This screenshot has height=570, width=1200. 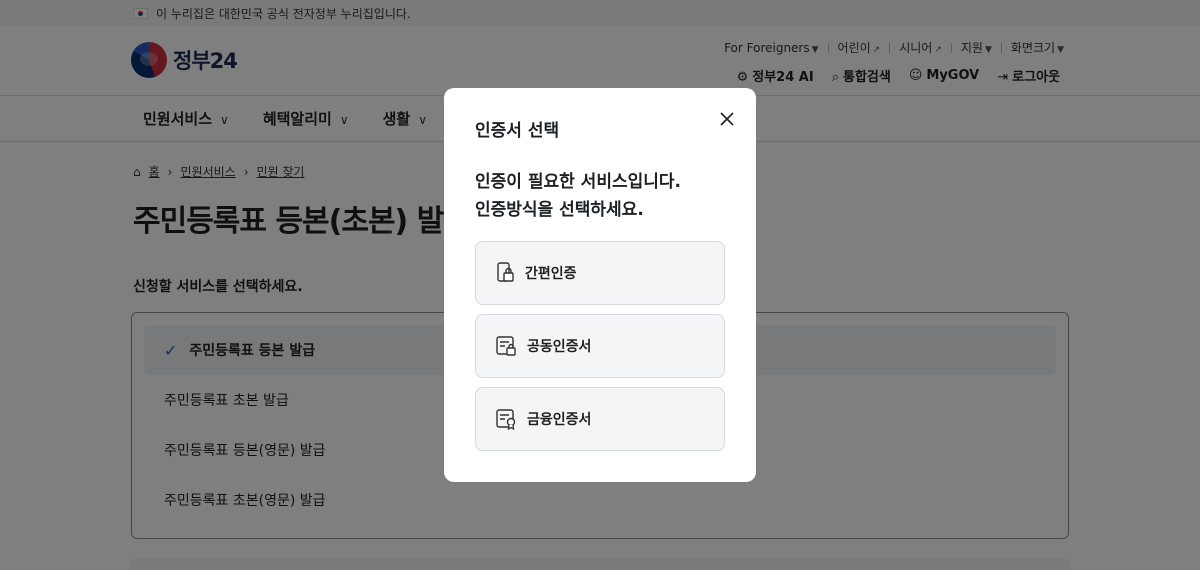 What do you see at coordinates (600, 273) in the screenshot?
I see `simple-auth-button: 간편인증` at bounding box center [600, 273].